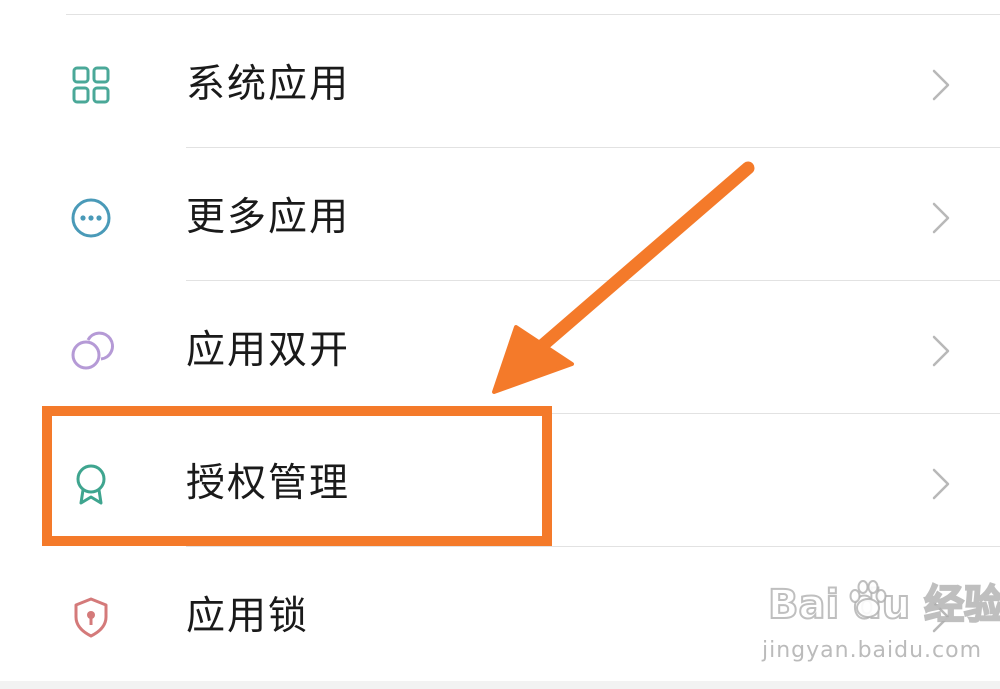  What do you see at coordinates (91, 218) in the screenshot?
I see `more-dots-icon` at bounding box center [91, 218].